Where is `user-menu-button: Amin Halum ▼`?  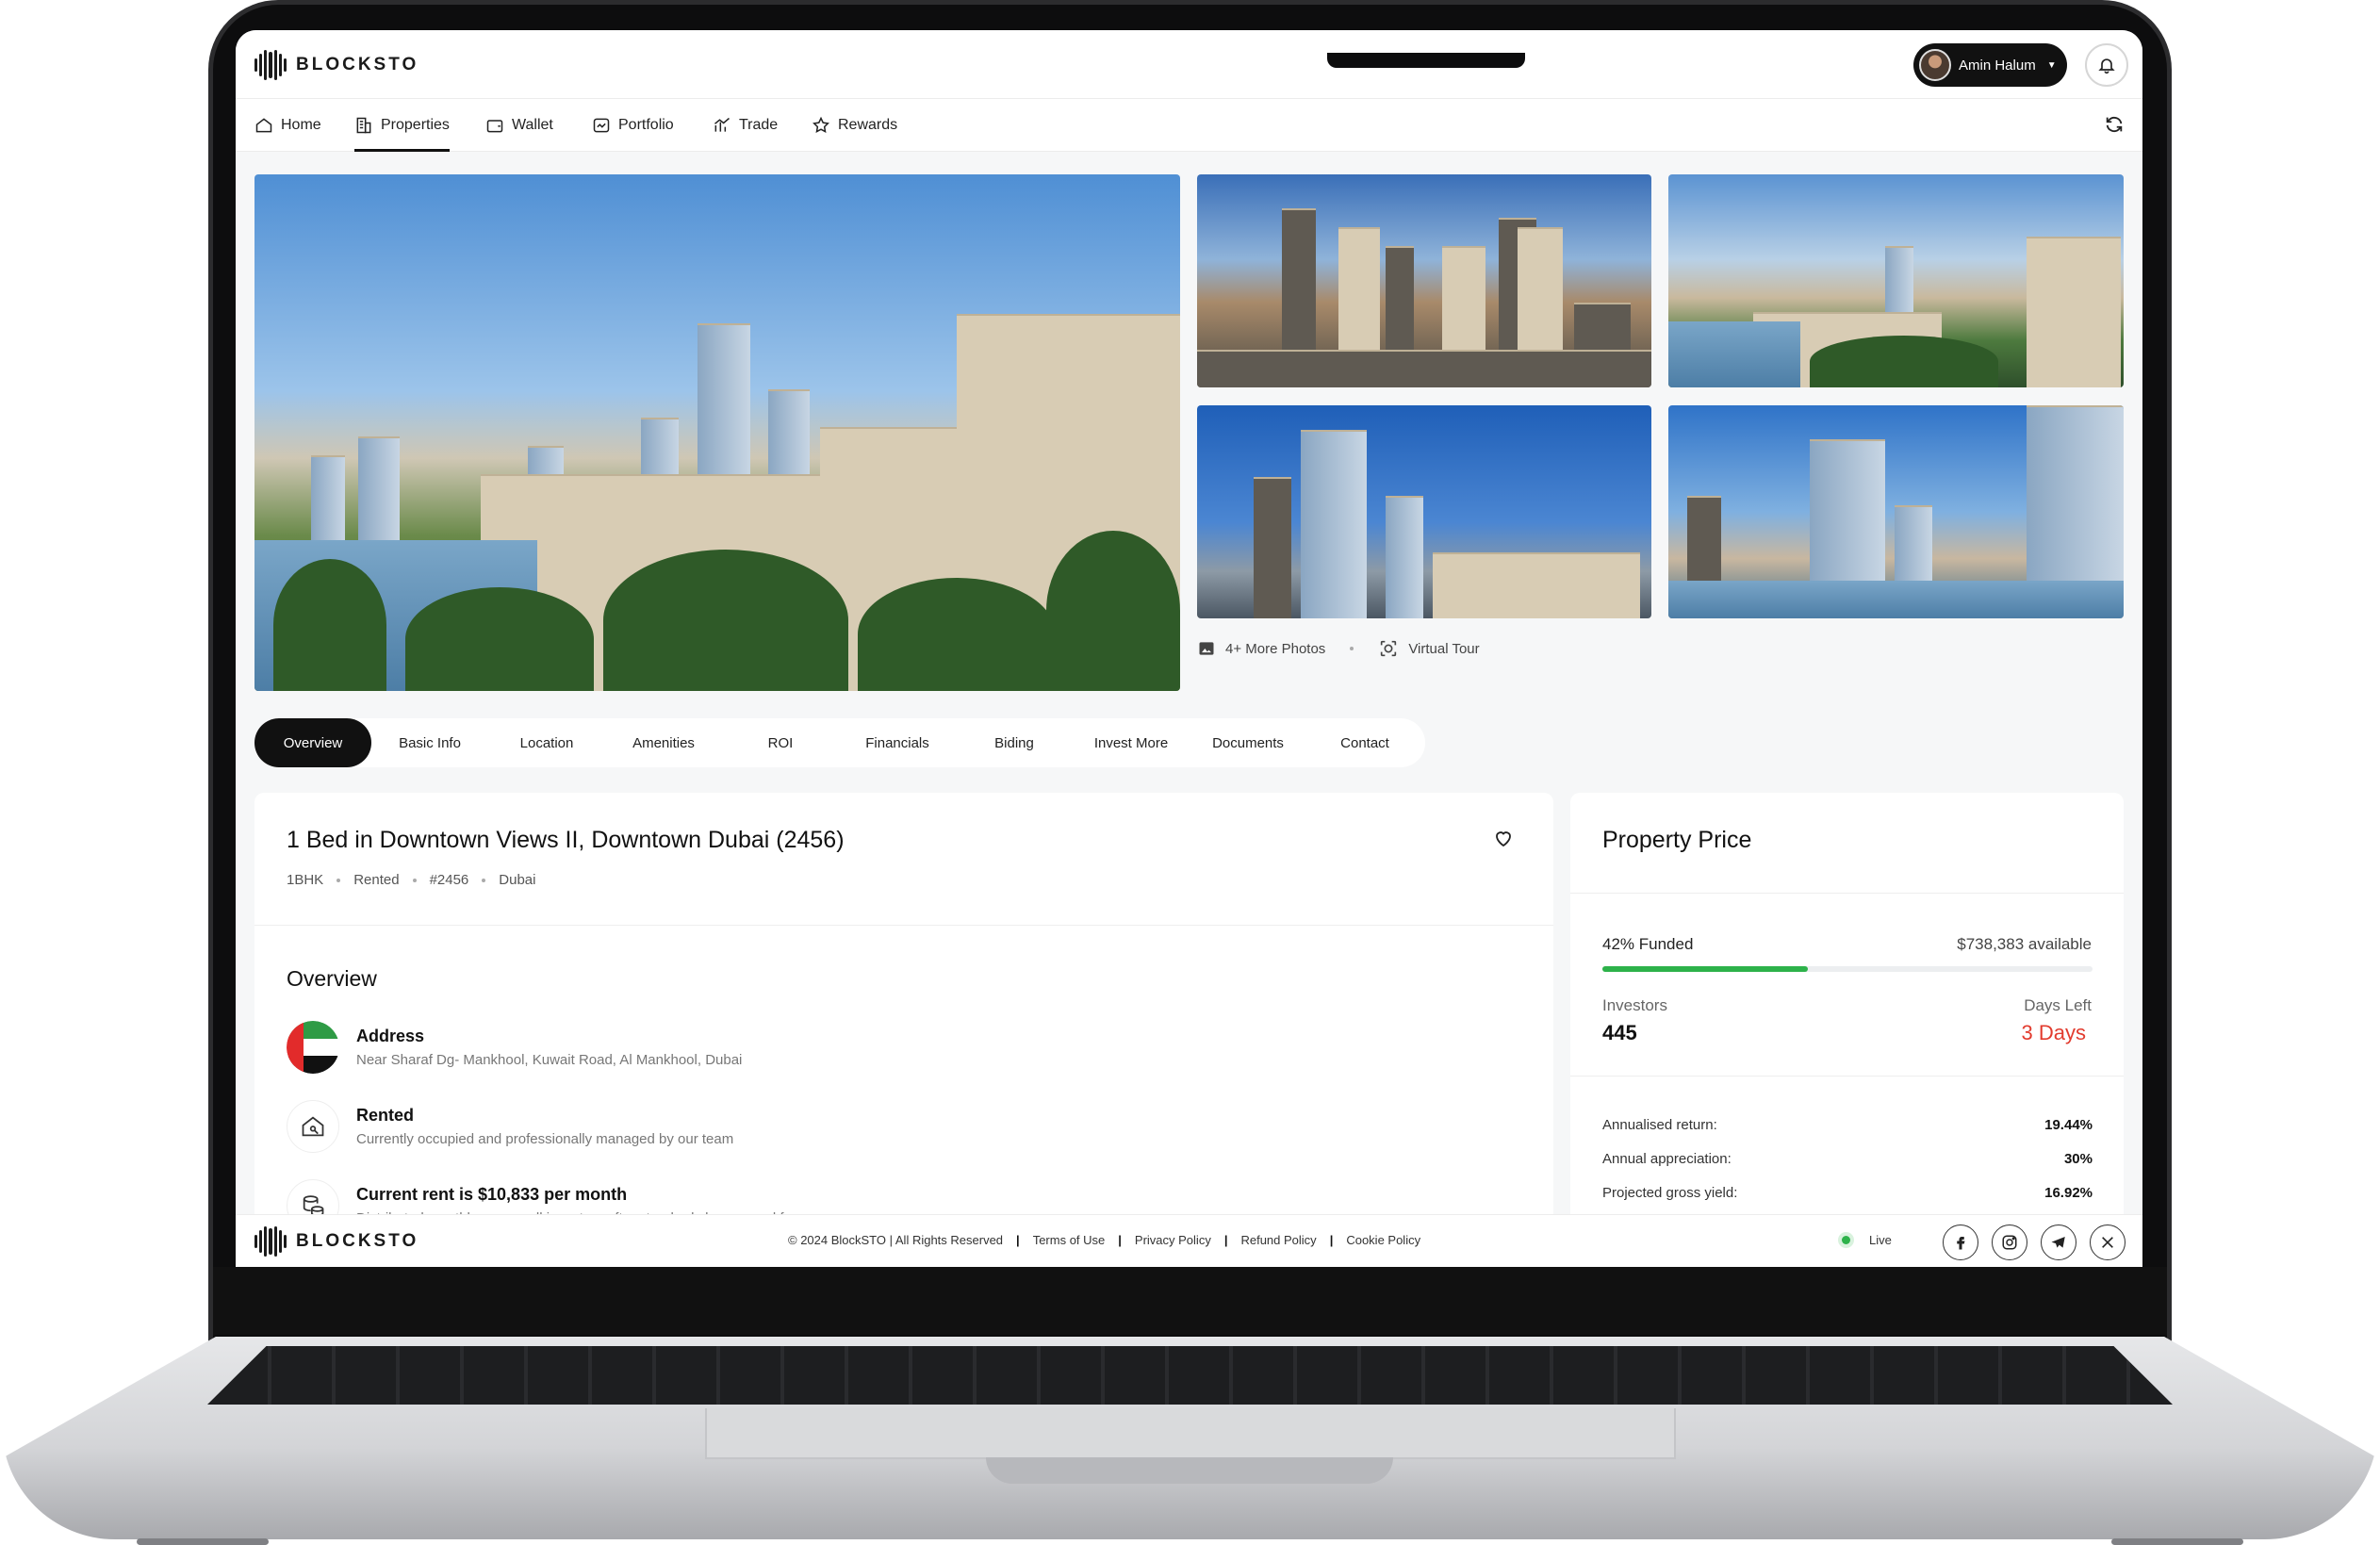
user-menu-button: Amin Halum ▼ is located at coordinates (1990, 65).